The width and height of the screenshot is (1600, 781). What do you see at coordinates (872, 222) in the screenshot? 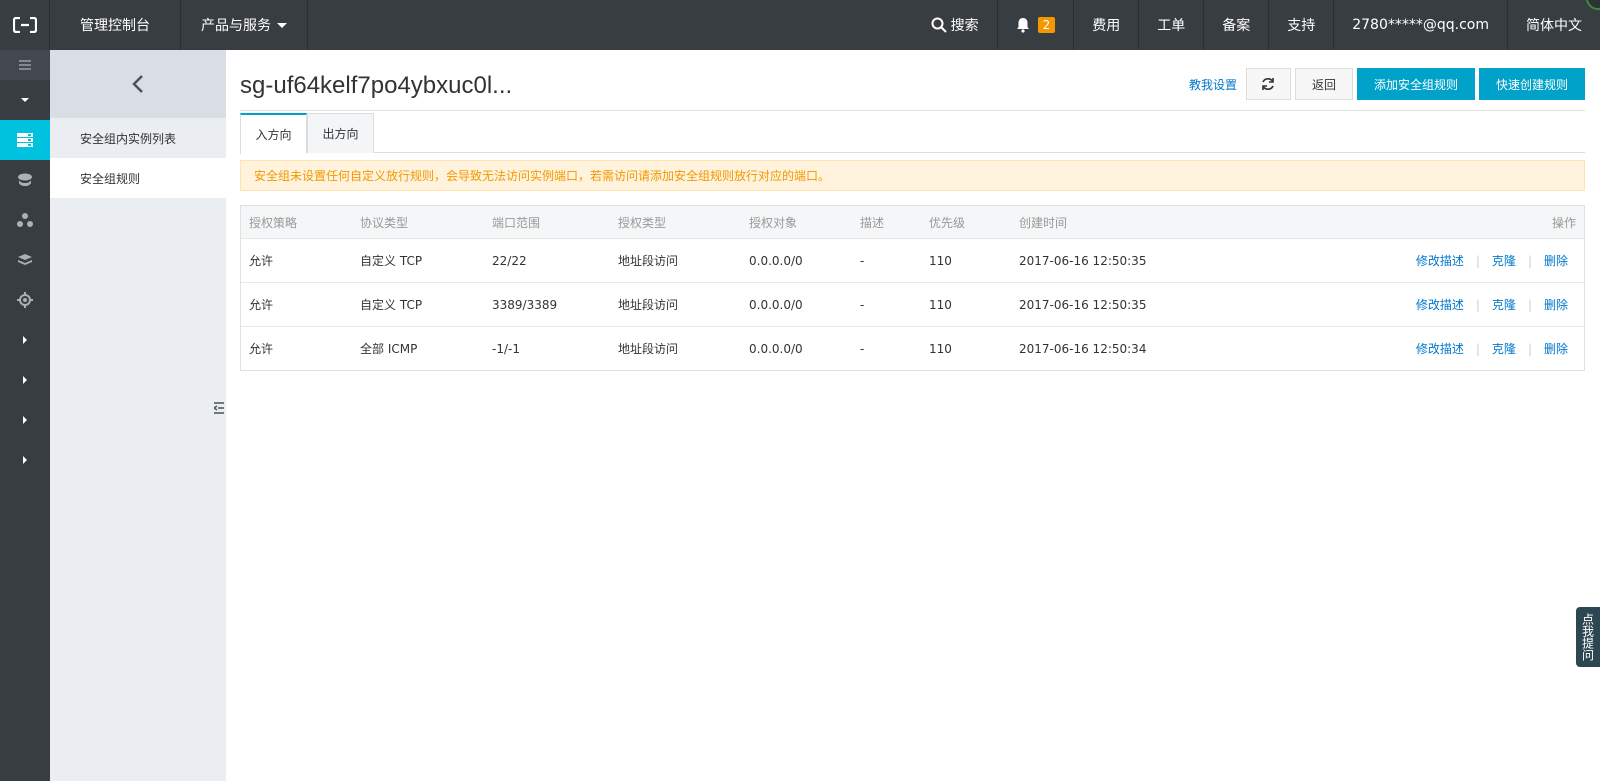
I see `column-header: 描述` at bounding box center [872, 222].